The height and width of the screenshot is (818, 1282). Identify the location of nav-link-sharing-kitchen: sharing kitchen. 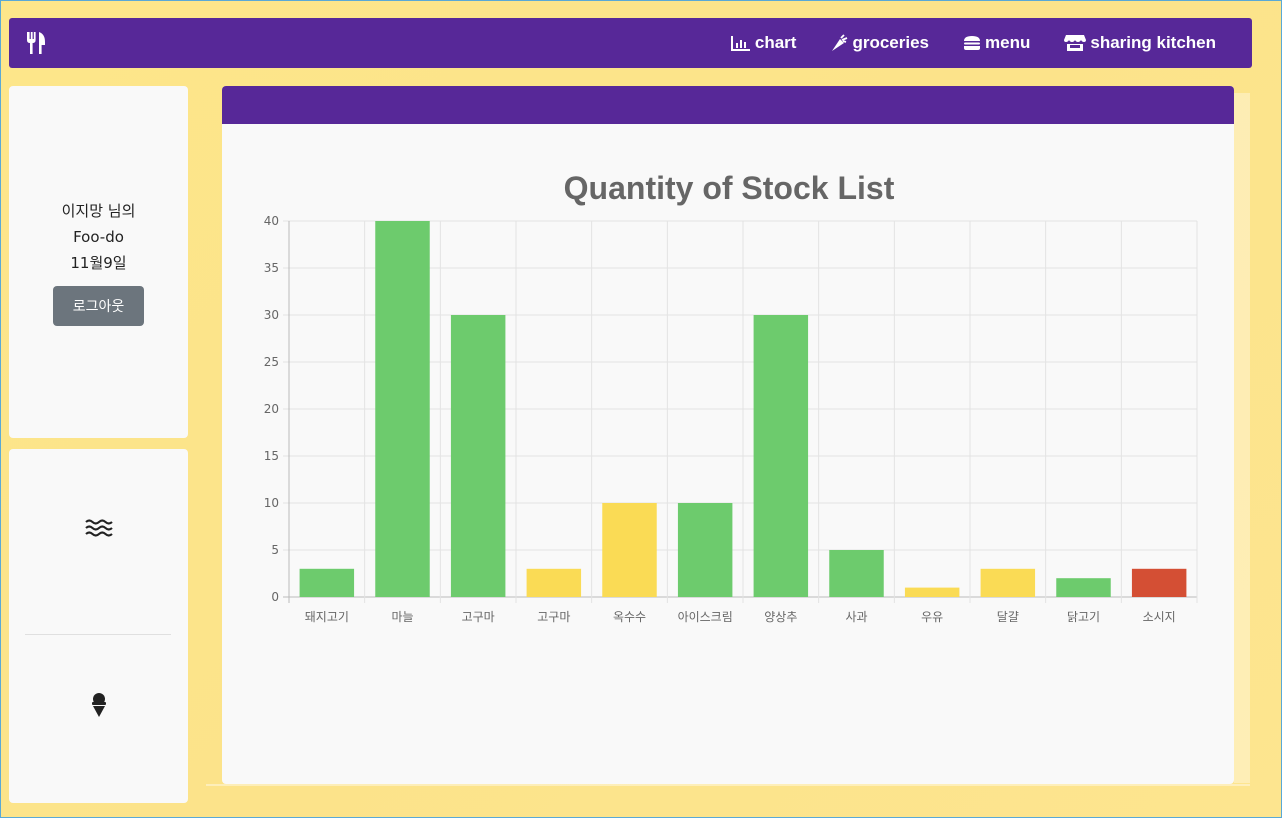
(1140, 43).